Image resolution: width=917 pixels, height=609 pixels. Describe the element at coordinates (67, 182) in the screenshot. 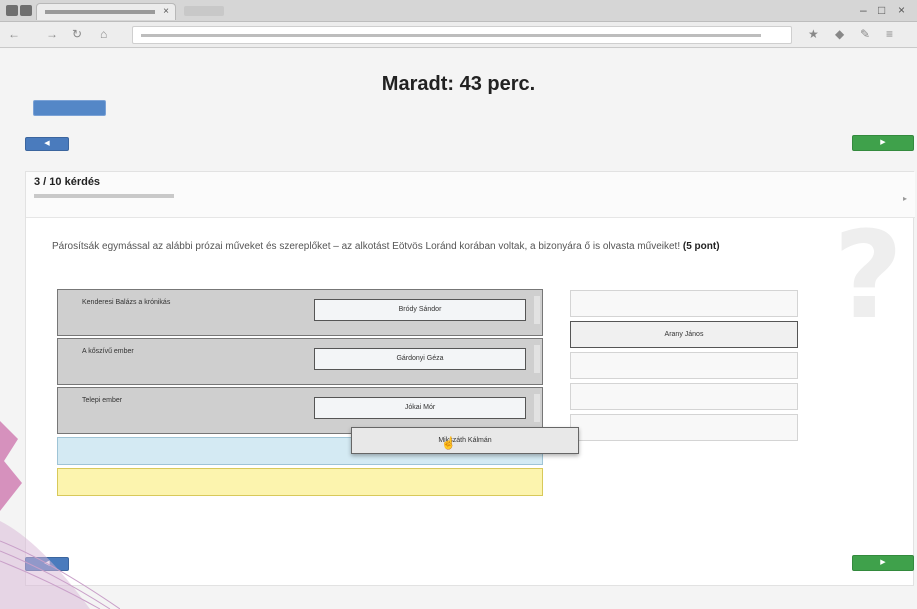

I see `question-counter: 3 / 10 kérdés` at that location.